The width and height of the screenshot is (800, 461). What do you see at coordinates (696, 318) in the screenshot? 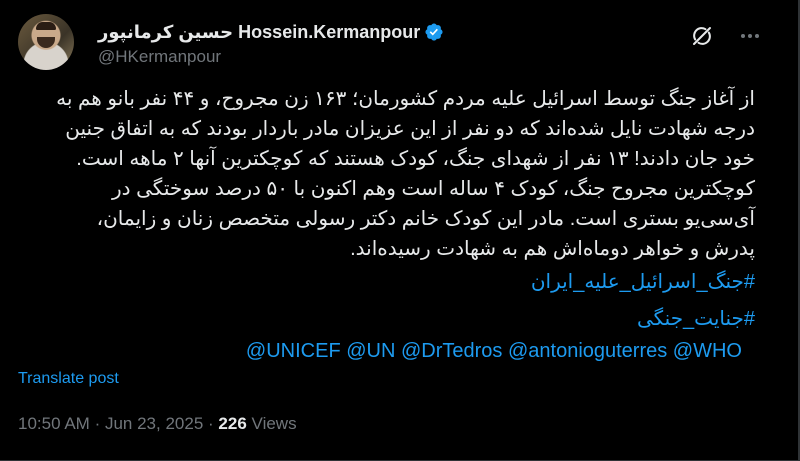
I see `hashtag-link: #جنایت_جنگی` at bounding box center [696, 318].